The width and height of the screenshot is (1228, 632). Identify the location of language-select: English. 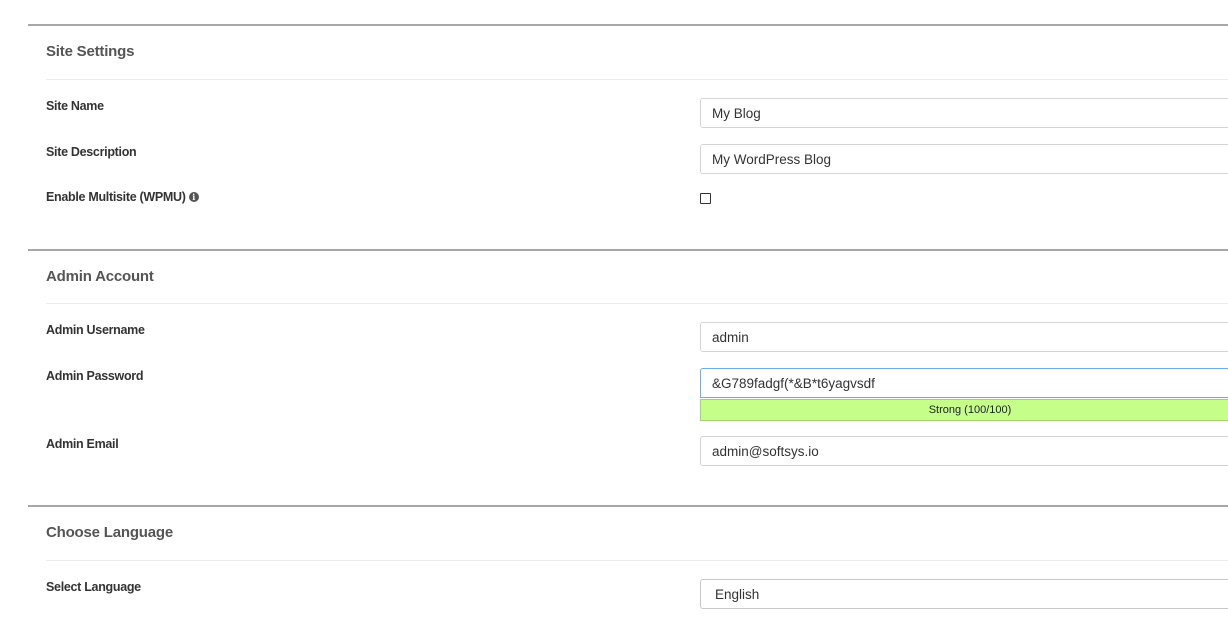
(964, 594).